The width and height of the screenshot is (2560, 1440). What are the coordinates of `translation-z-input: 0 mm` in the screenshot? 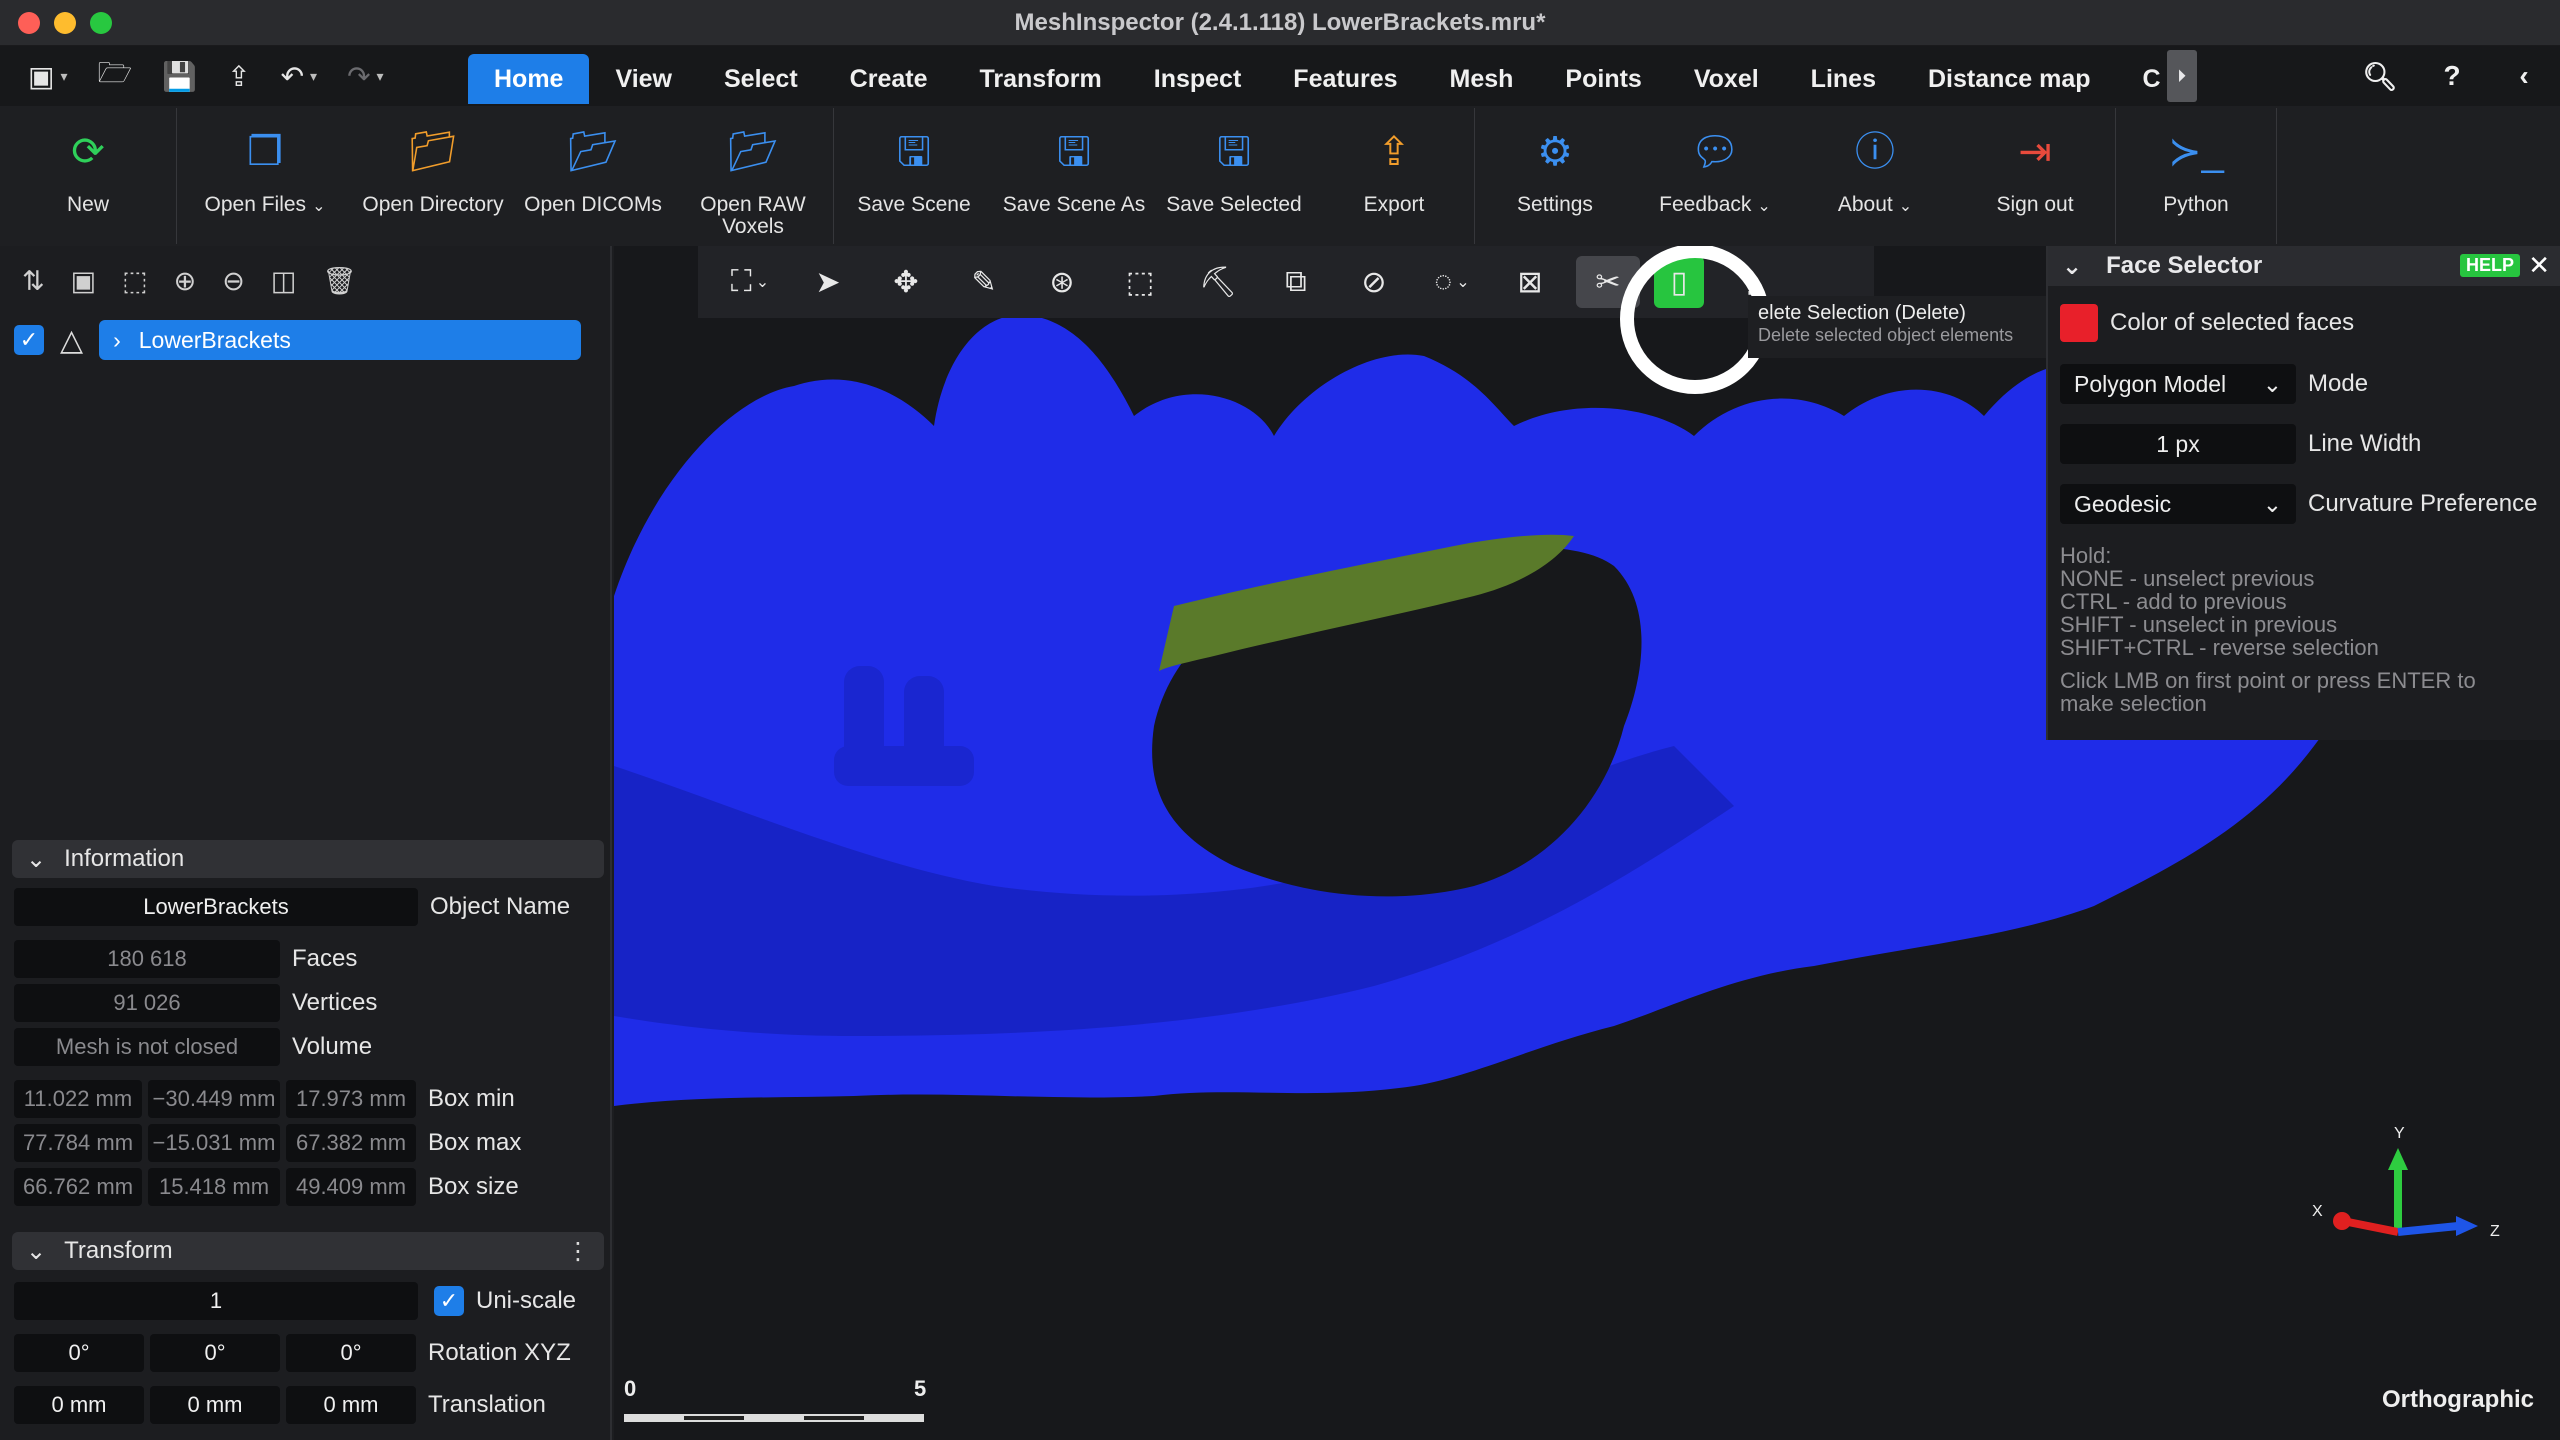 It's located at (351, 1405).